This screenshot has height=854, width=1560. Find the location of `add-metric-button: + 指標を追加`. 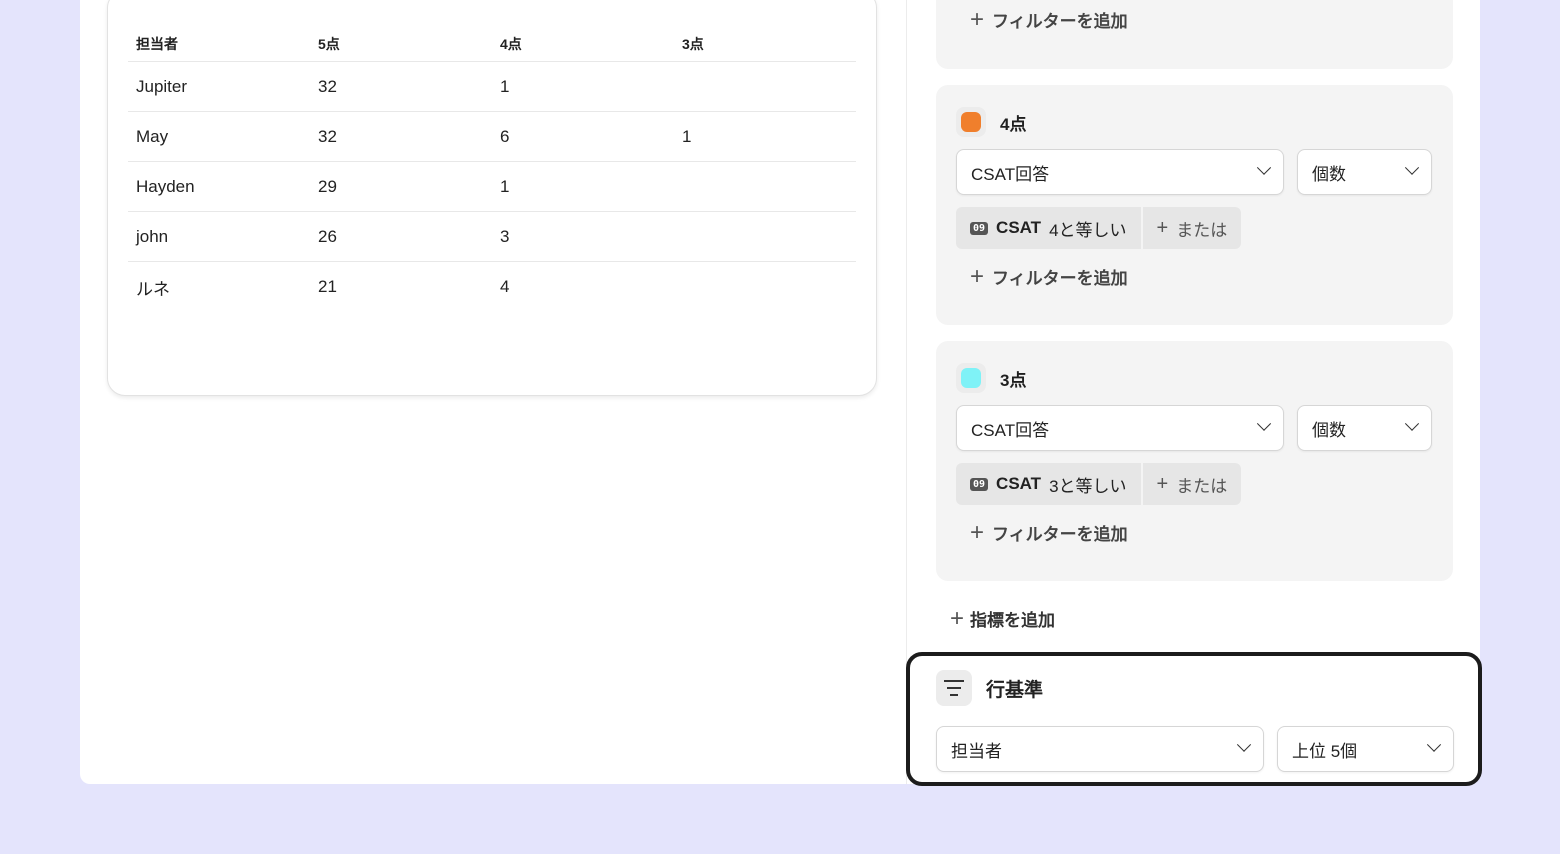

add-metric-button: + 指標を追加 is located at coordinates (1002, 618).